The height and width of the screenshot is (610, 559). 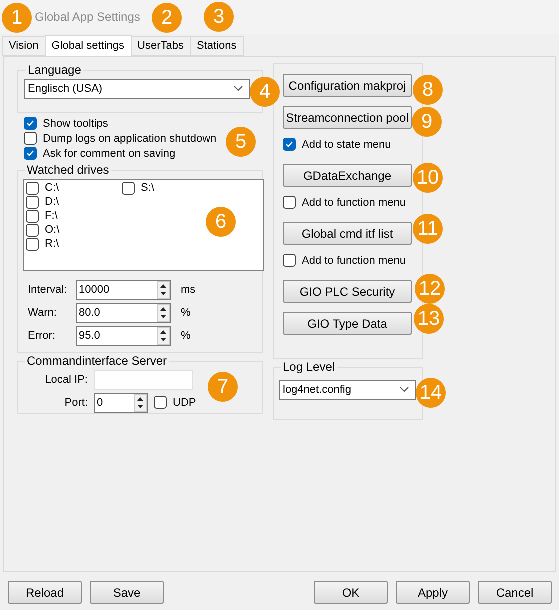 I want to click on checkbox-label: Dump logs on application shutdown, so click(x=130, y=138).